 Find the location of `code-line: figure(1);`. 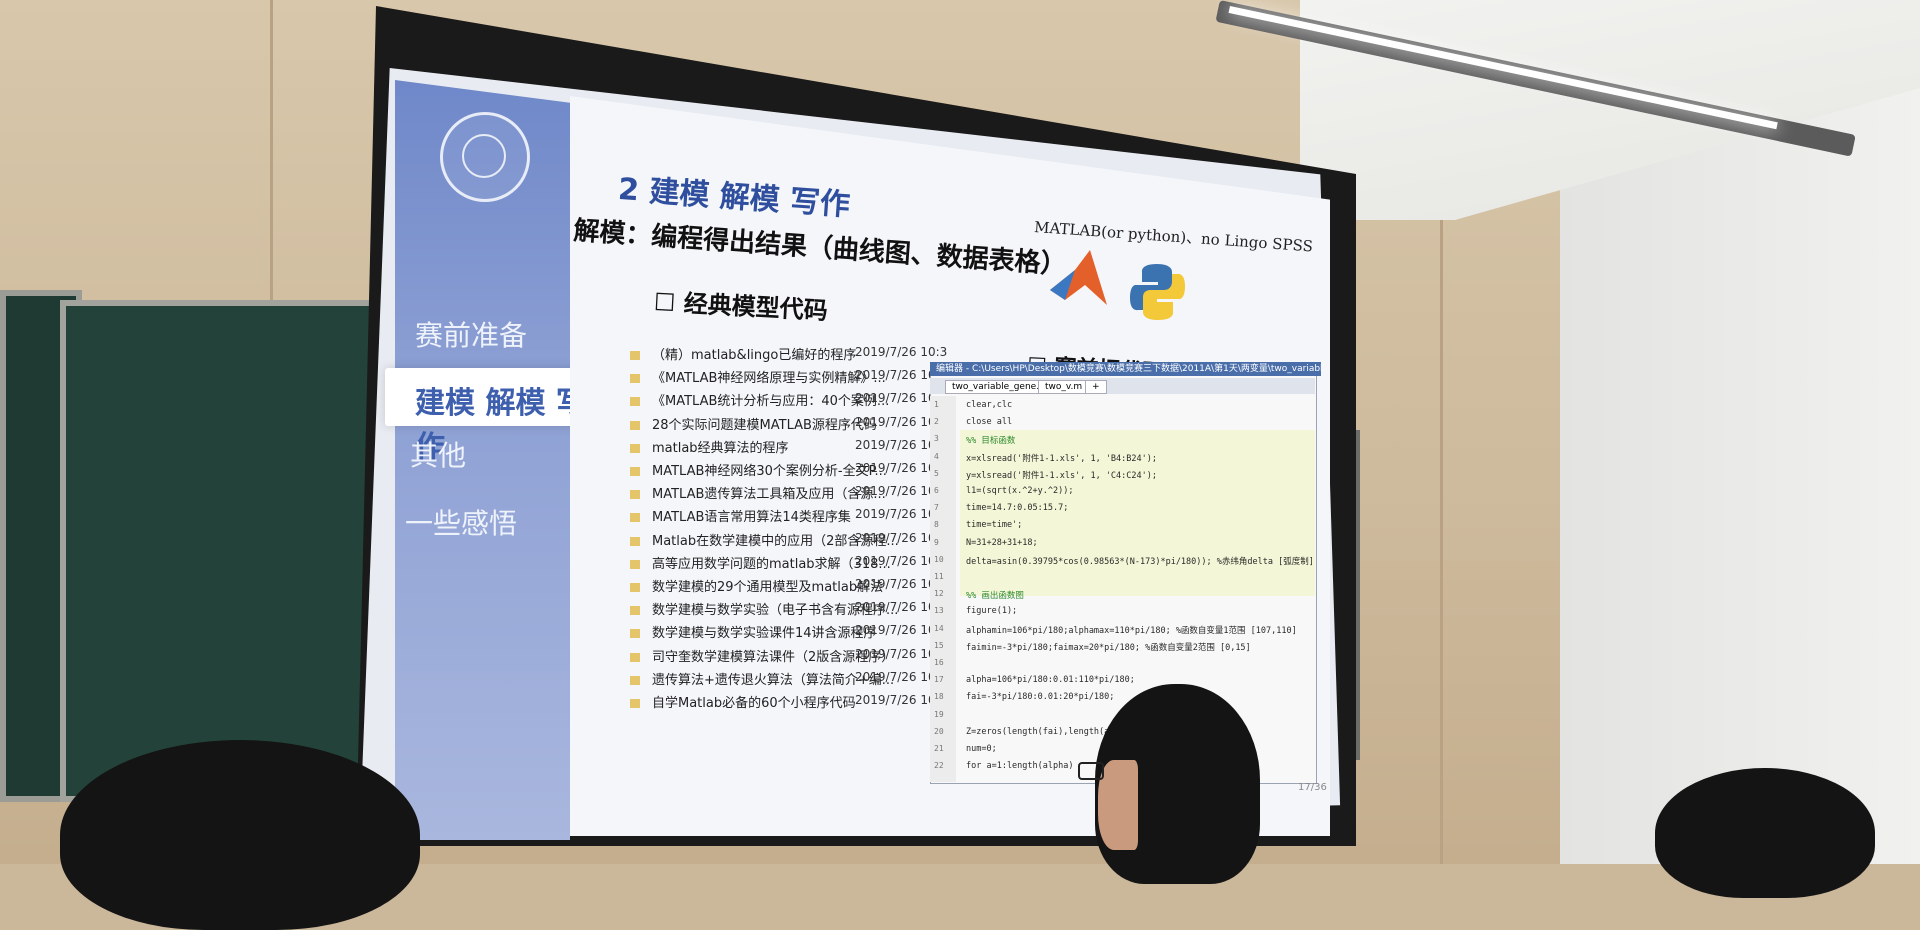

code-line: figure(1); is located at coordinates (992, 611).